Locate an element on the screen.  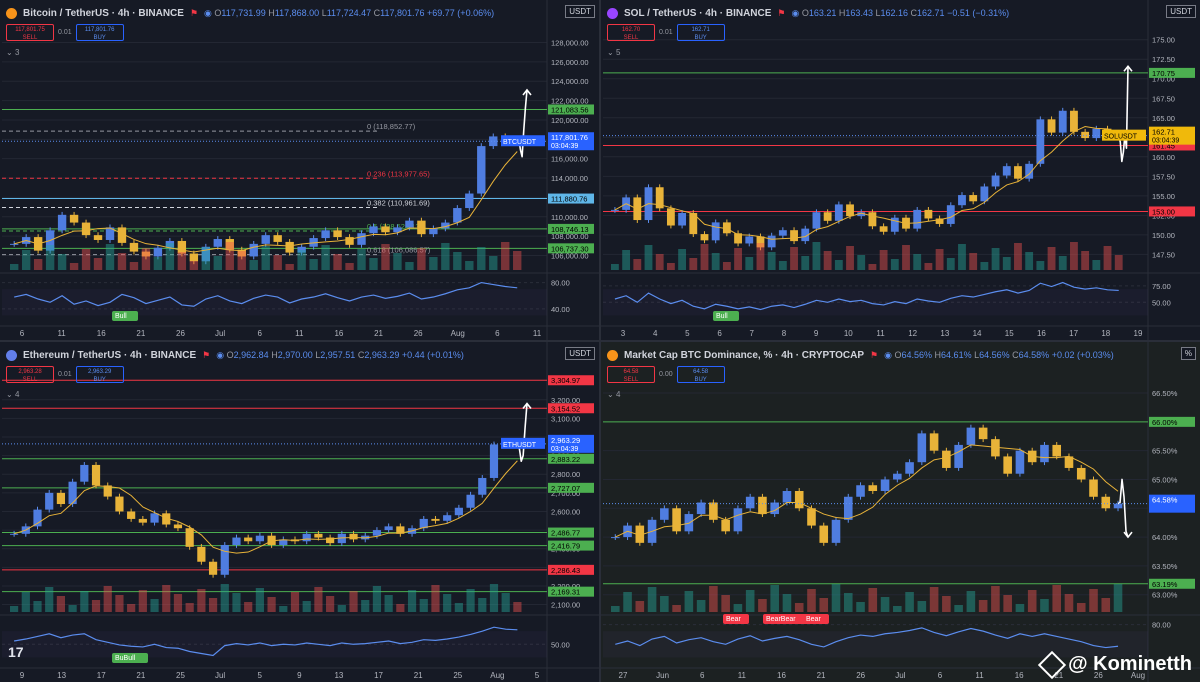
sell-button: 117,801.75 SELL is located at coordinates (30, 32).